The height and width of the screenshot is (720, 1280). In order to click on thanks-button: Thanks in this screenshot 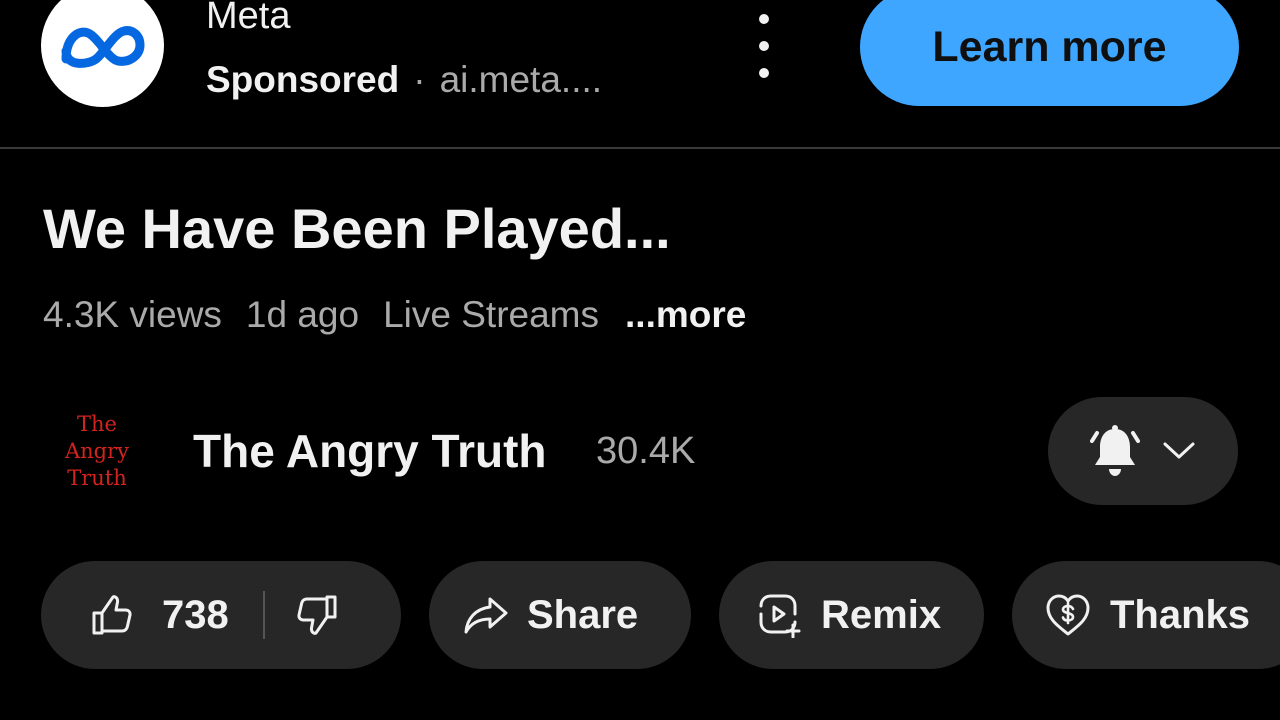, I will do `click(1146, 615)`.